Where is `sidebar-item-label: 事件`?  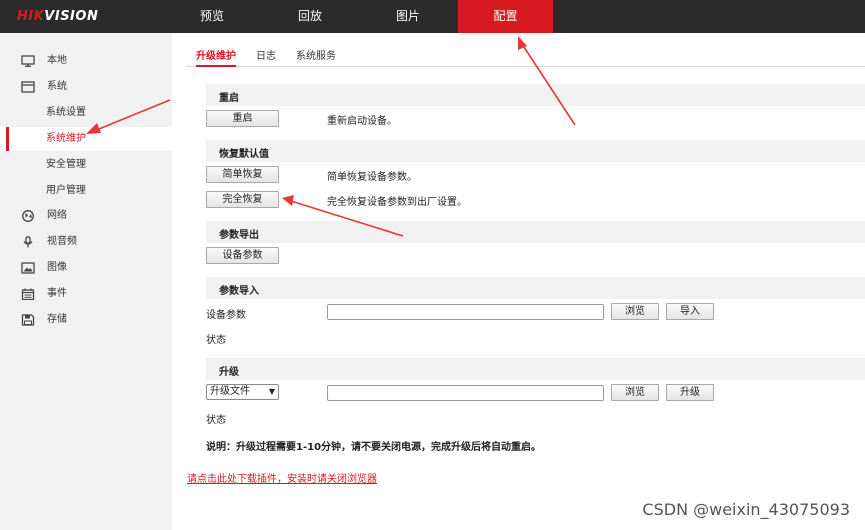
sidebar-item-label: 事件 is located at coordinates (57, 293).